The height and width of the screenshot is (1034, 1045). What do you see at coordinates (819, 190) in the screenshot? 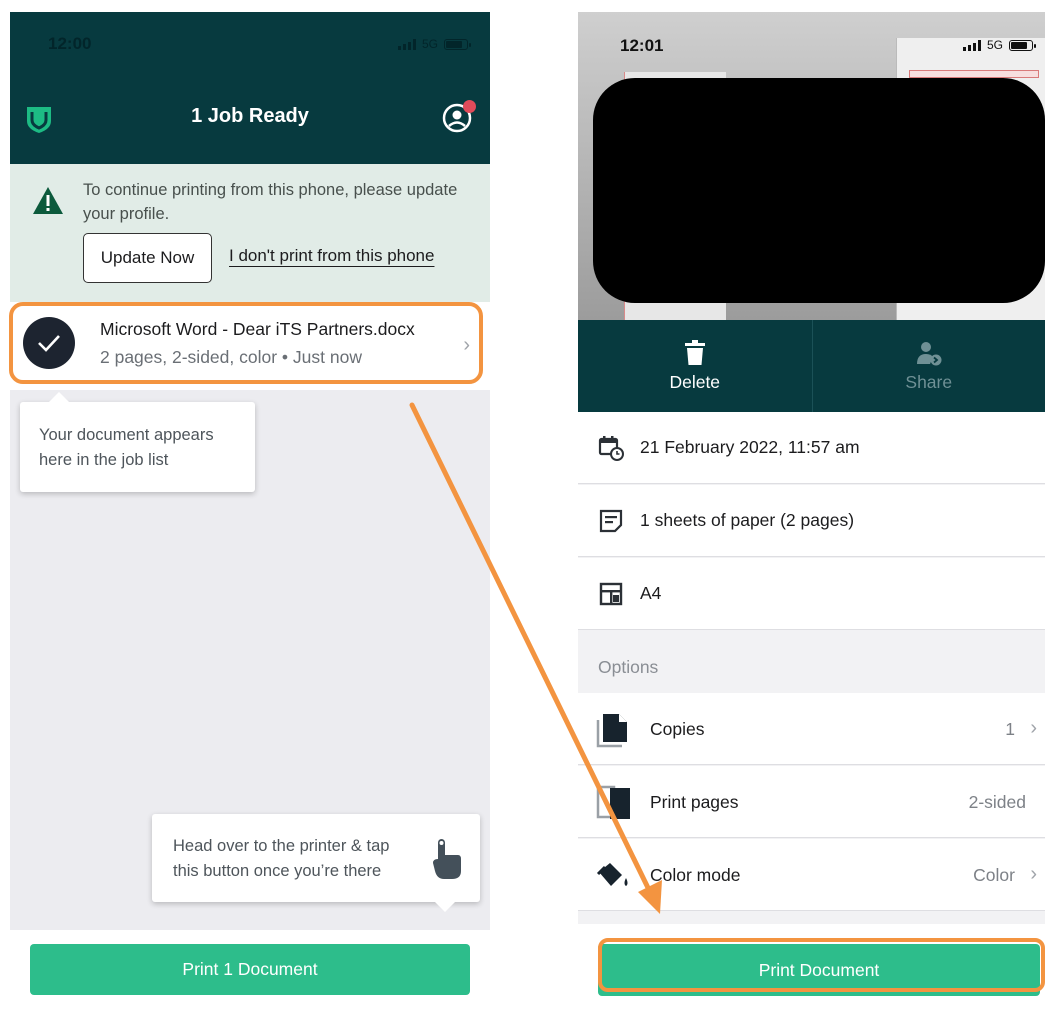
I see `redaction-block` at bounding box center [819, 190].